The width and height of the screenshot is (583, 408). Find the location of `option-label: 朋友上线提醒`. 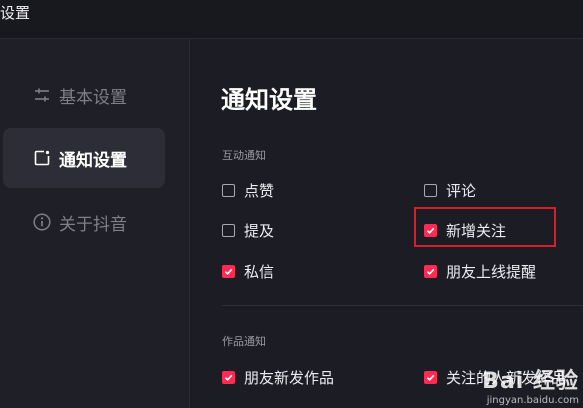

option-label: 朋友上线提醒 is located at coordinates (491, 272).